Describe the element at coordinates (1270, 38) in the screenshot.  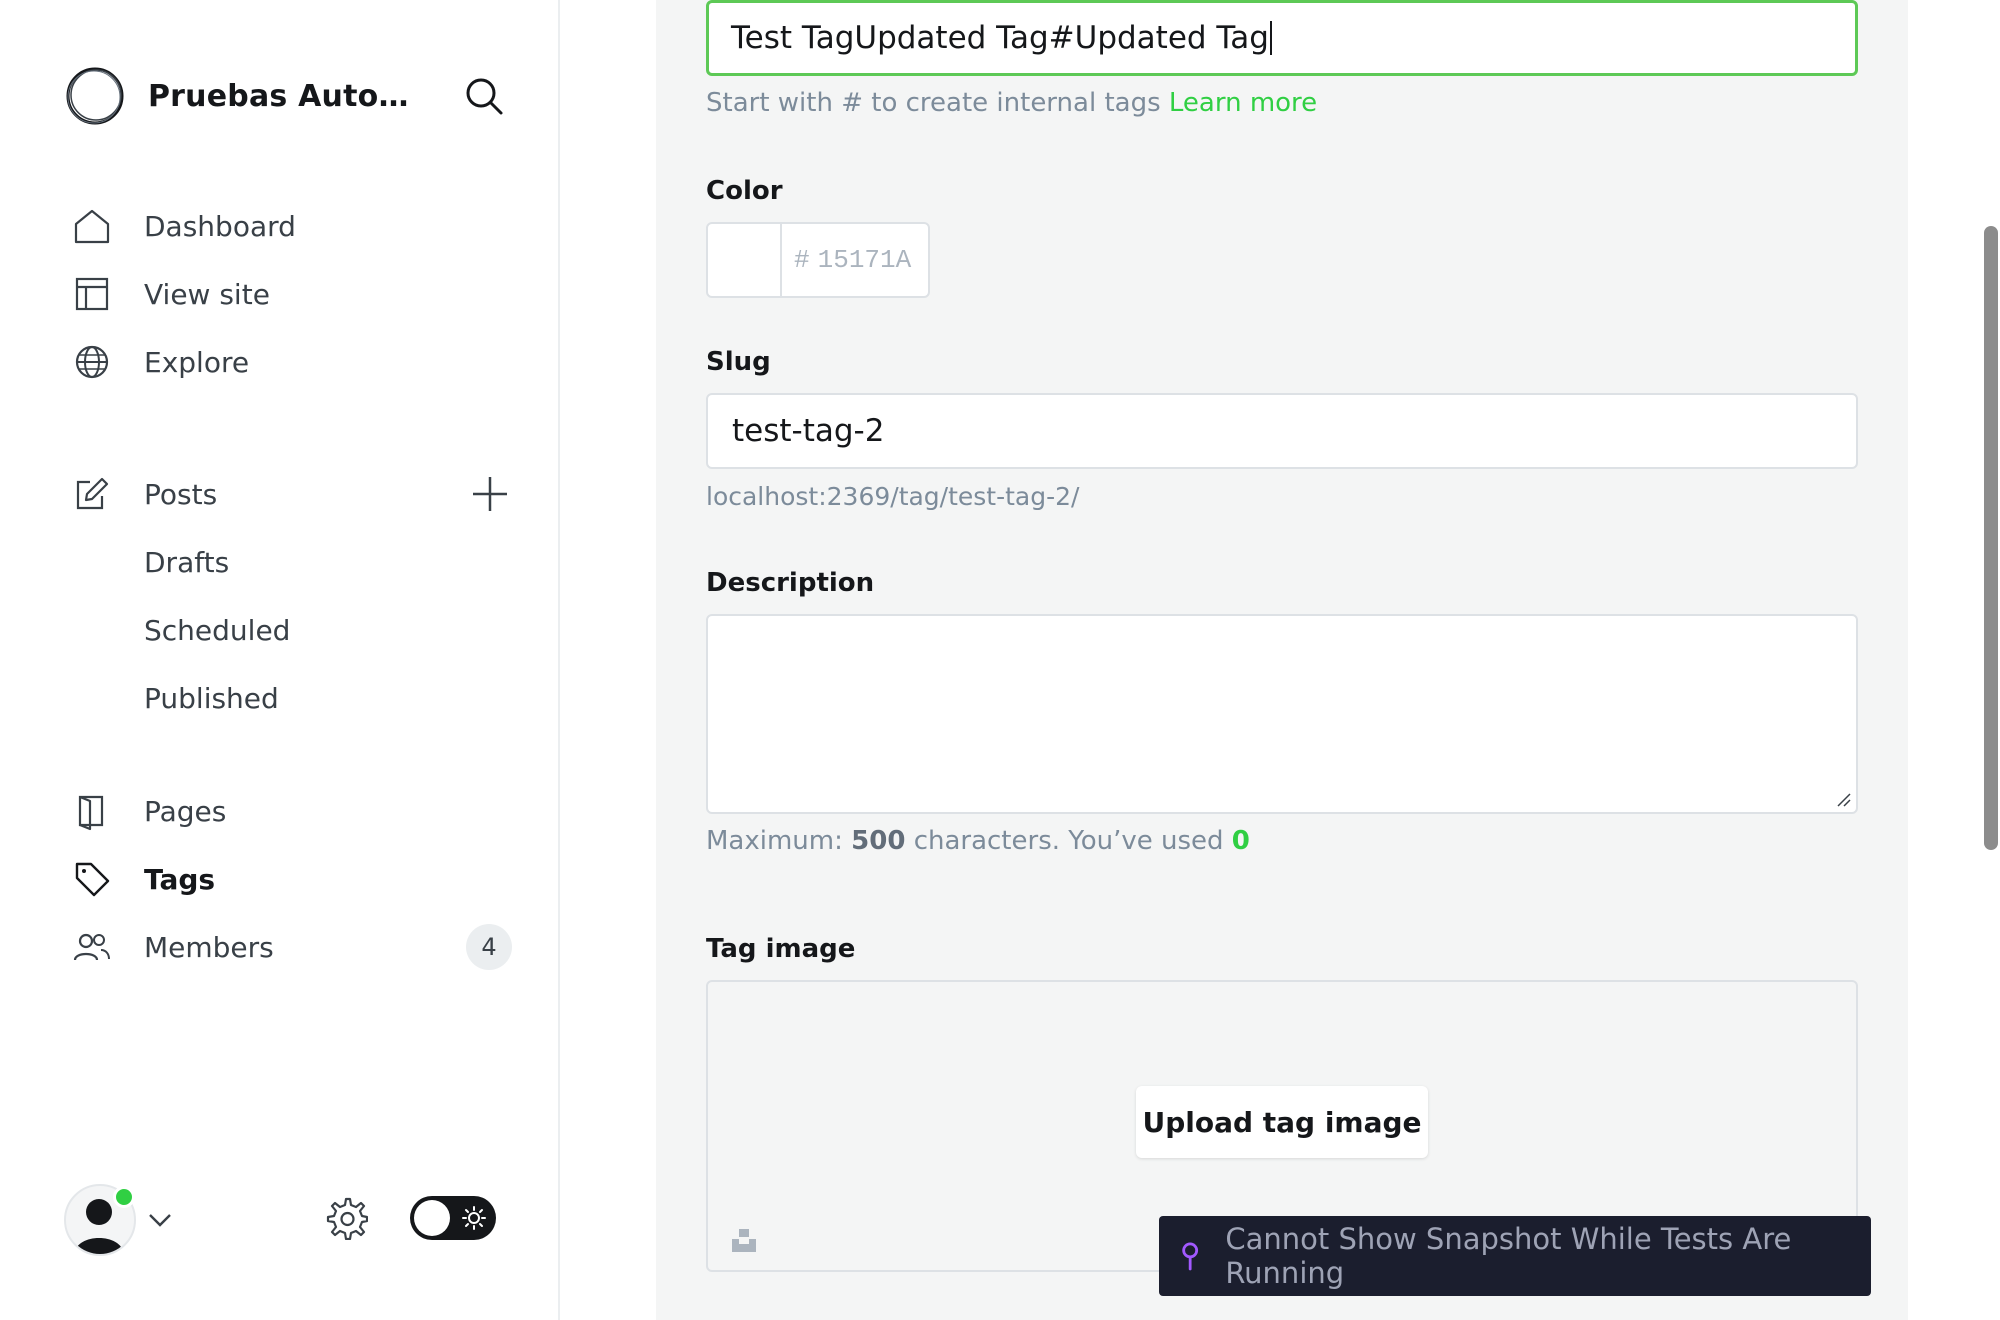
I see `text-caret` at that location.